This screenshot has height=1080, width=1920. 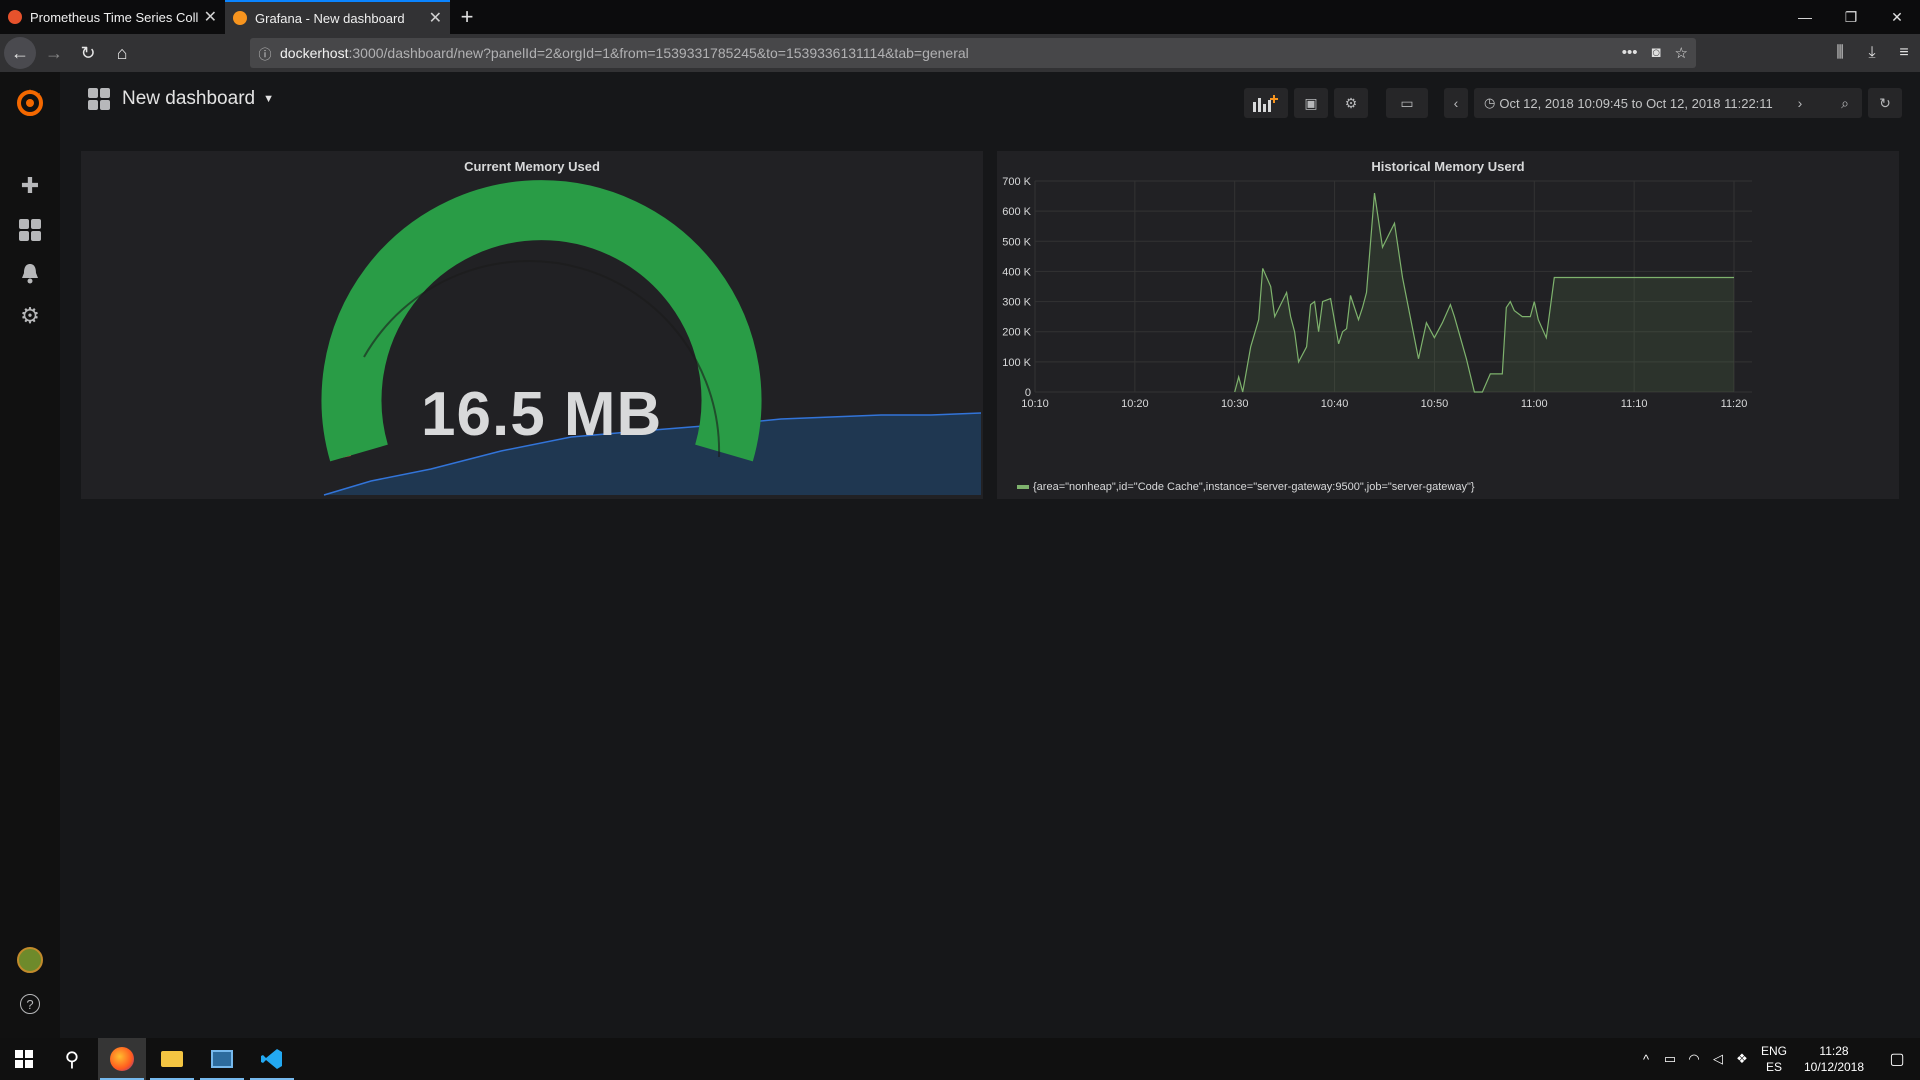 I want to click on time-shift-back-button: ‹, so click(x=1456, y=103).